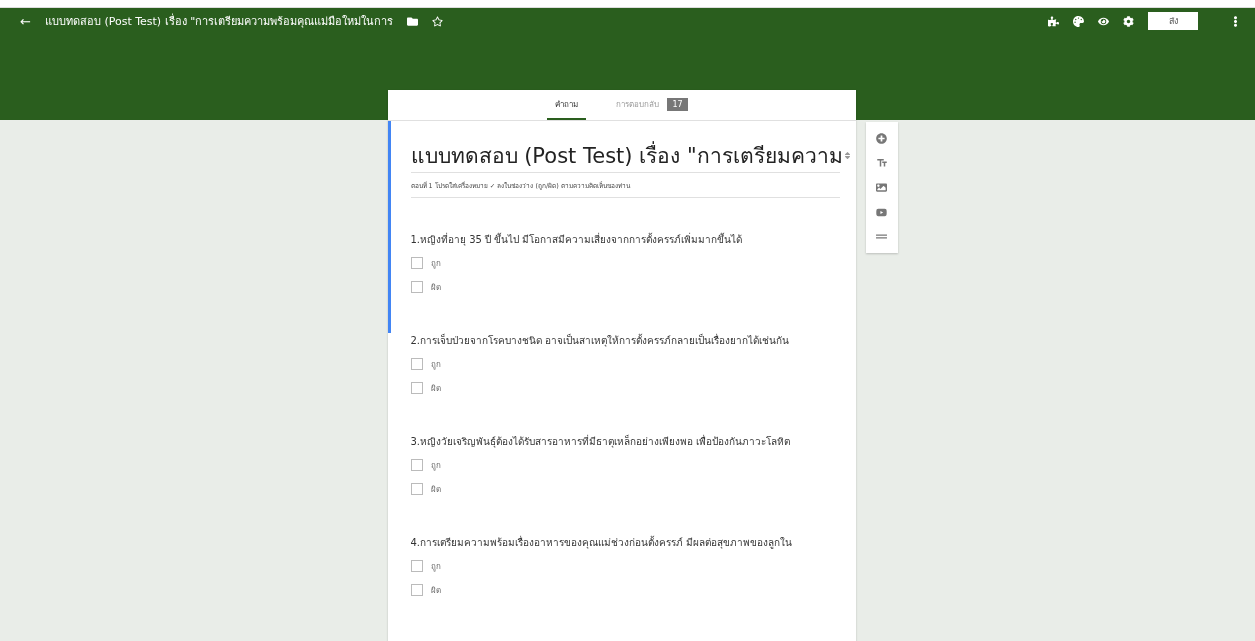 The image size is (1255, 641). Describe the element at coordinates (881, 188) in the screenshot. I see `image-icon` at that location.